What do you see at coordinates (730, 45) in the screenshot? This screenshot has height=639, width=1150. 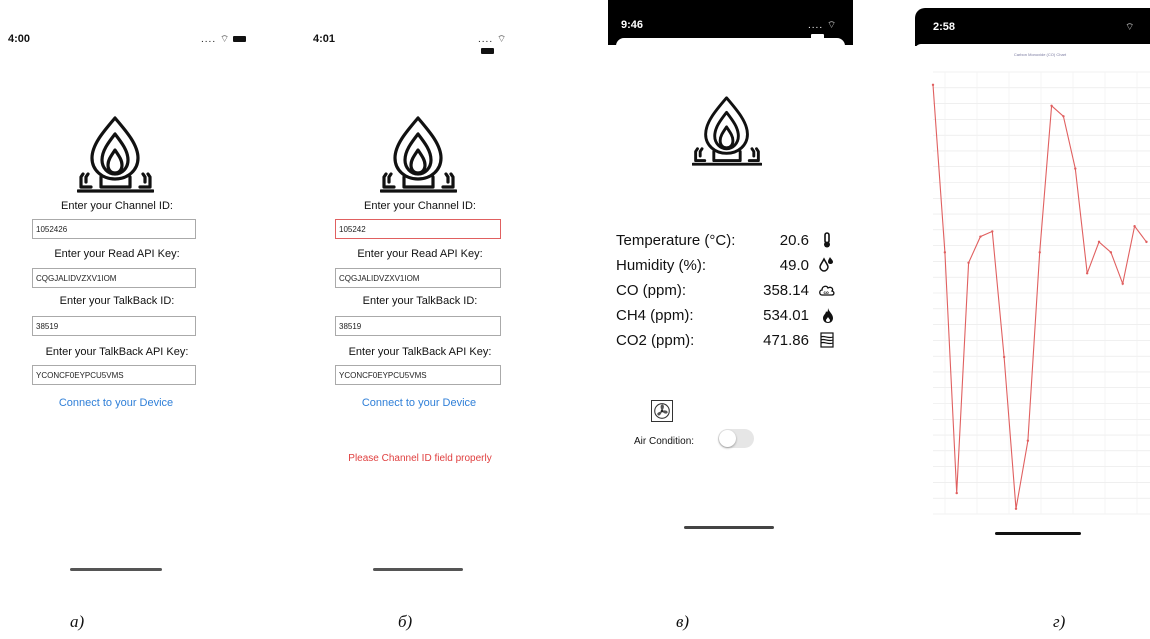 I see `modal-sheet-edge` at bounding box center [730, 45].